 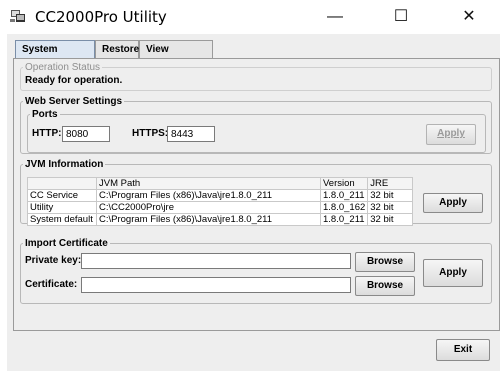 I want to click on operation-status-legend: Operation Status, so click(x=63, y=67).